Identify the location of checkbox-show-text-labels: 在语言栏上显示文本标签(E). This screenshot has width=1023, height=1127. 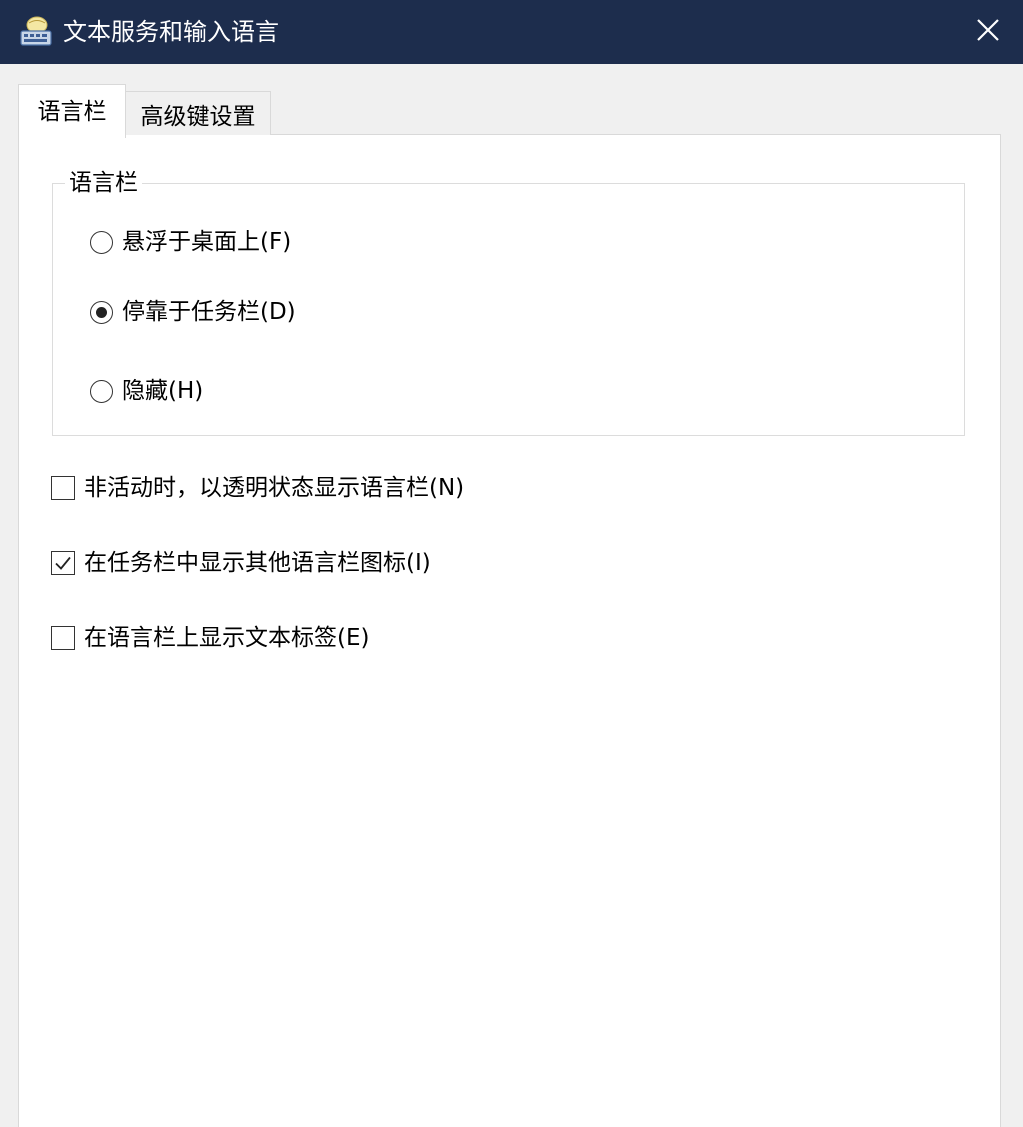
(210, 638).